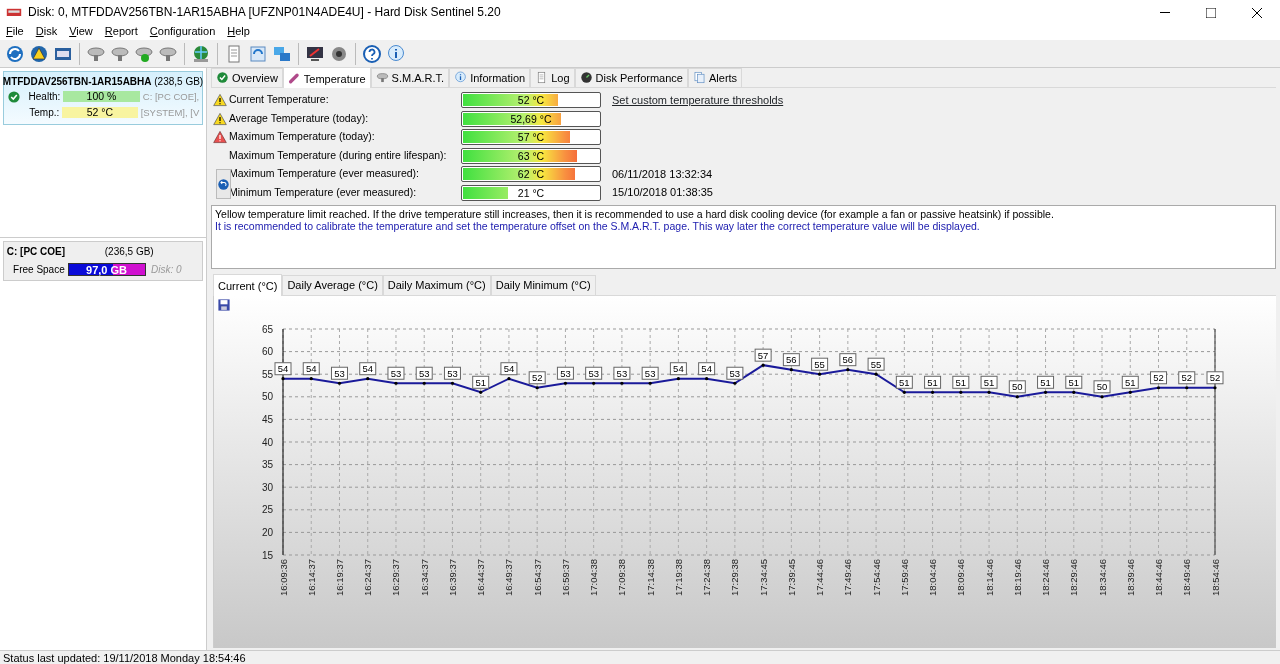  I want to click on chart-tab: Daily Maximum (°C), so click(436, 285).